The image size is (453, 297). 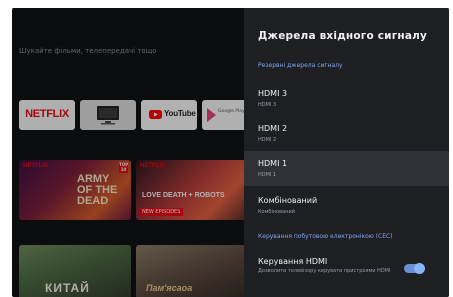 What do you see at coordinates (267, 140) in the screenshot?
I see `source-subtitle: HDMI 2` at bounding box center [267, 140].